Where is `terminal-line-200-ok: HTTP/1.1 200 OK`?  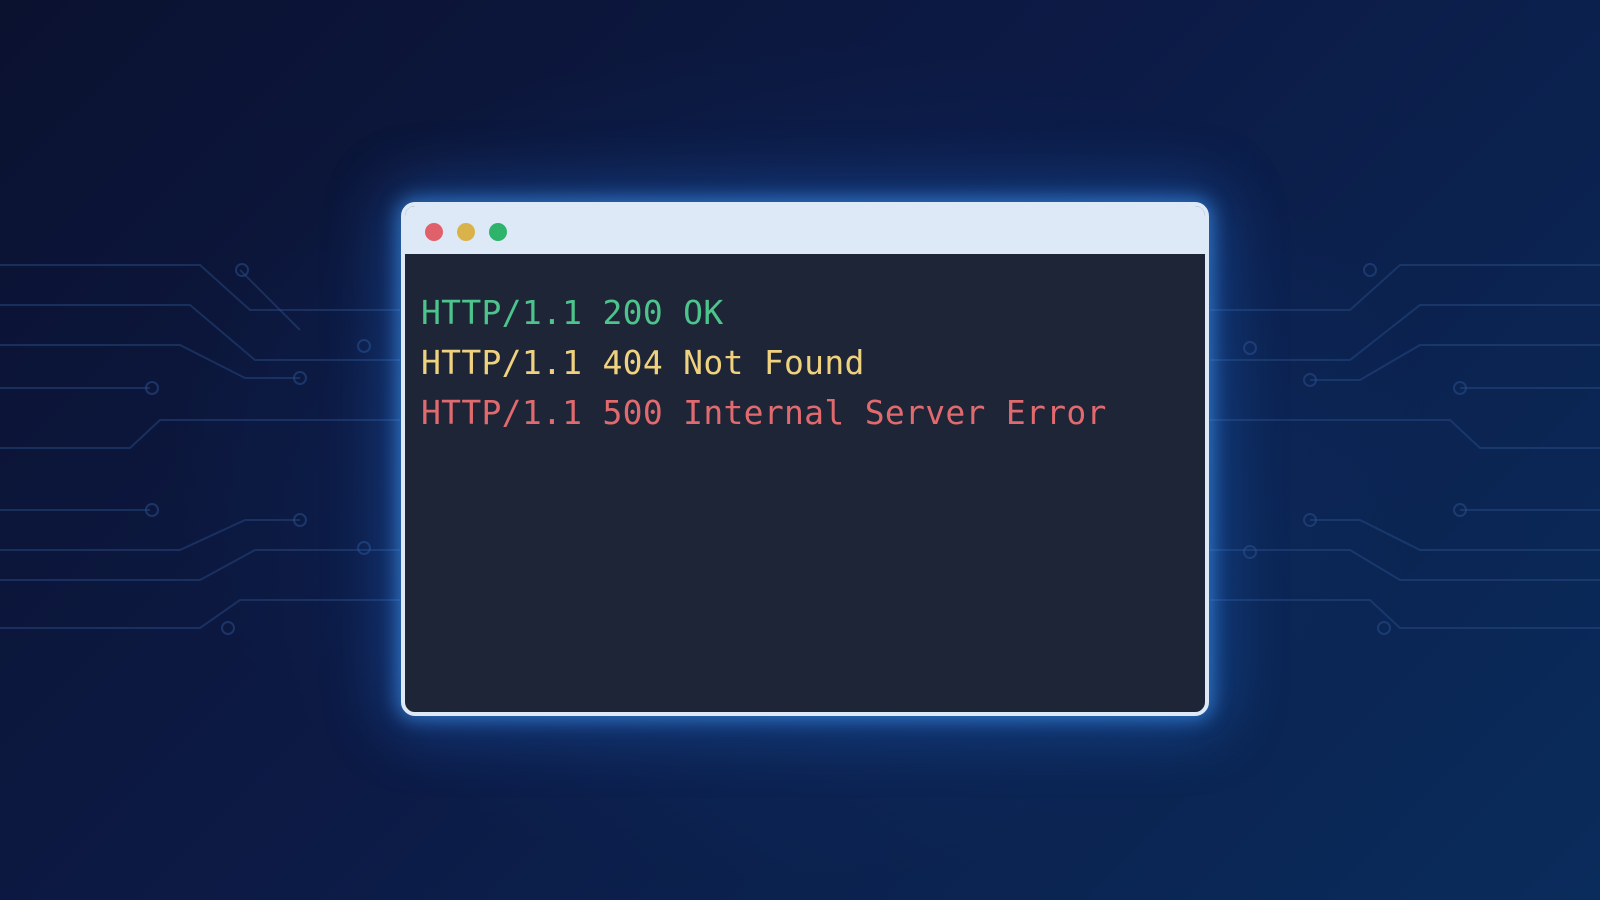 terminal-line-200-ok: HTTP/1.1 200 OK is located at coordinates (572, 312).